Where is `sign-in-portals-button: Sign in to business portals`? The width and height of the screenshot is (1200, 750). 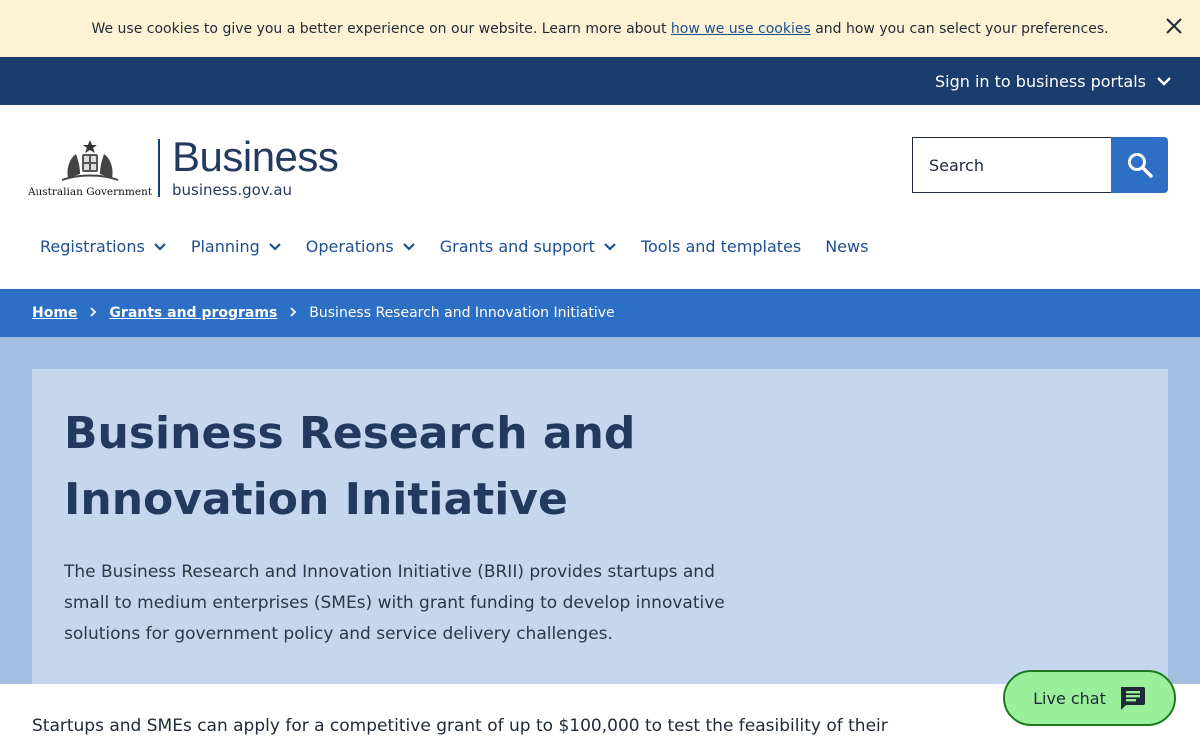 sign-in-portals-button: Sign in to business portals is located at coordinates (1053, 81).